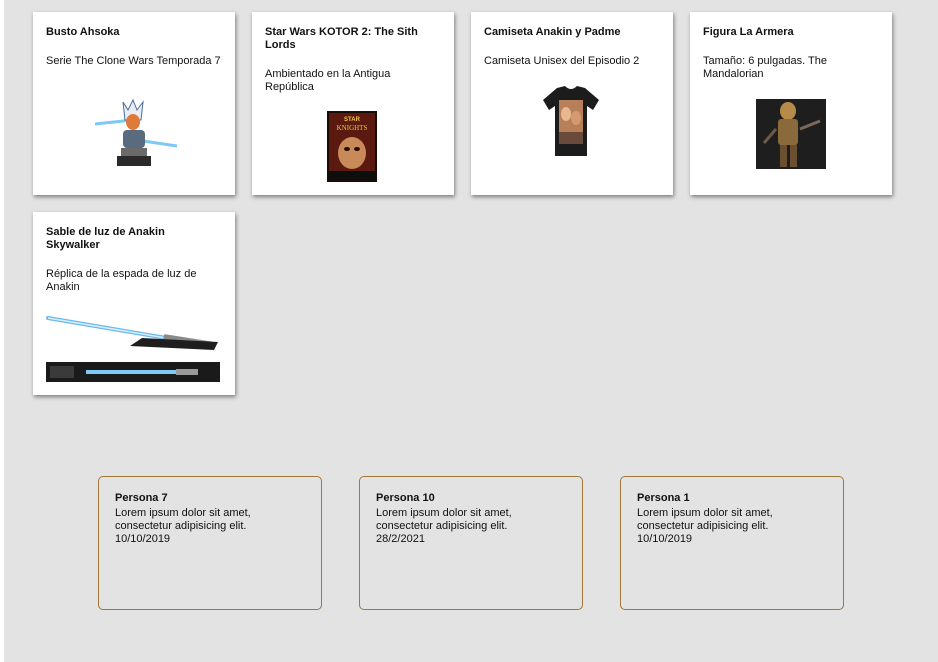 This screenshot has height=662, width=938. I want to click on product-title: Star Wars KOTOR 2: The Sith Lords, so click(341, 38).